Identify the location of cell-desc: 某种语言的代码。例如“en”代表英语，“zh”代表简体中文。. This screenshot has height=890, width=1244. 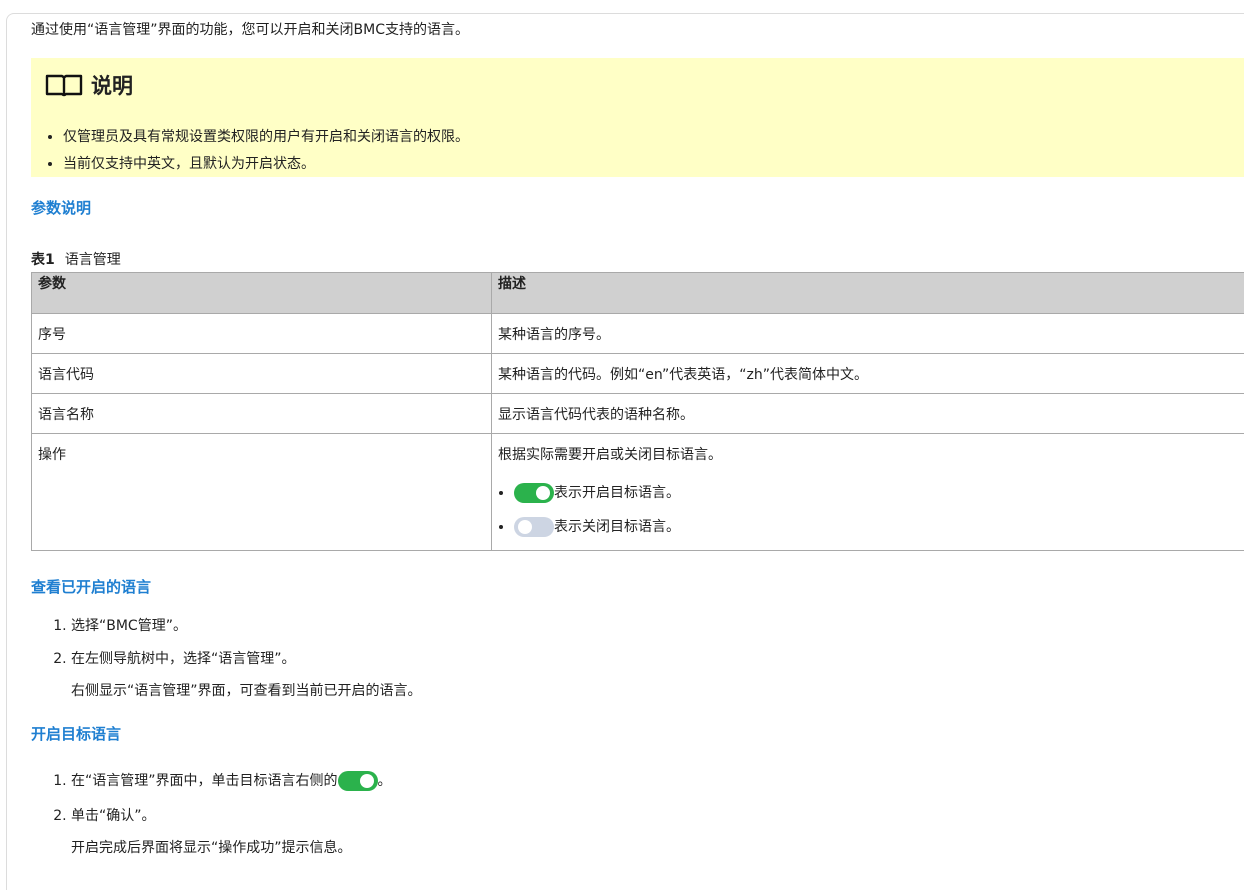
(868, 374).